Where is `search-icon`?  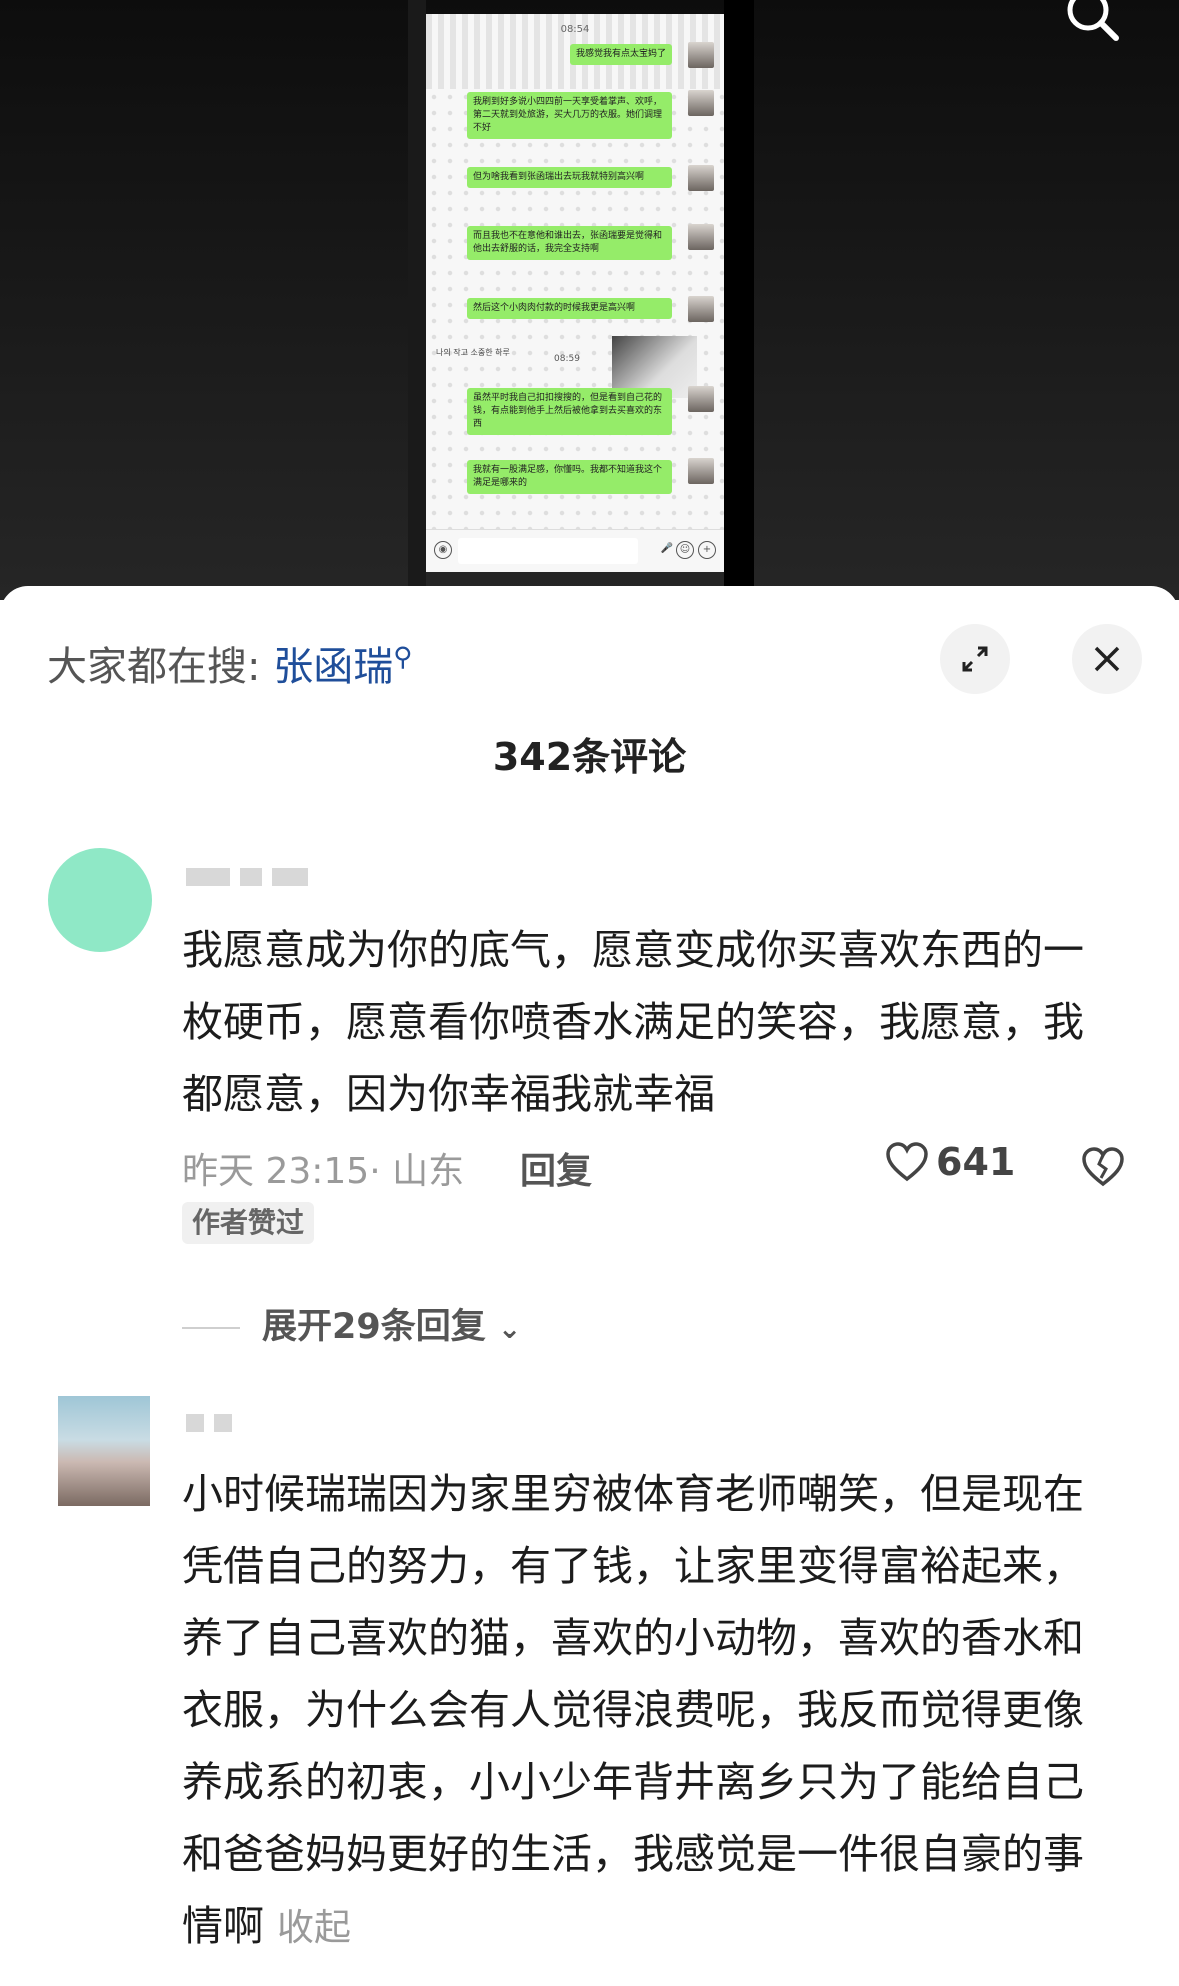
search-icon is located at coordinates (1093, 20).